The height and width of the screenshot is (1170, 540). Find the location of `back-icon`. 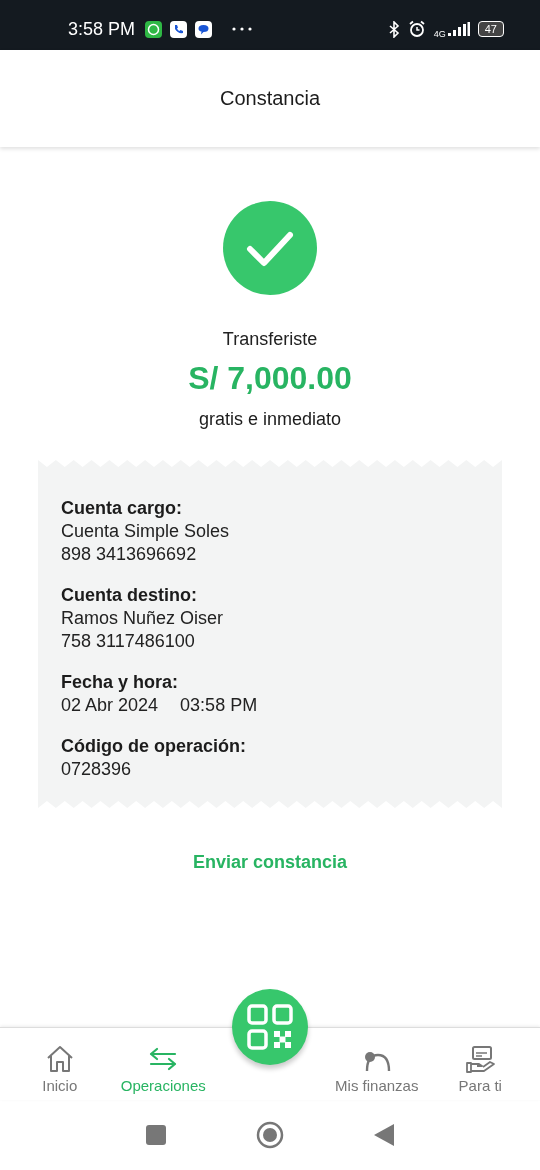

back-icon is located at coordinates (384, 1135).